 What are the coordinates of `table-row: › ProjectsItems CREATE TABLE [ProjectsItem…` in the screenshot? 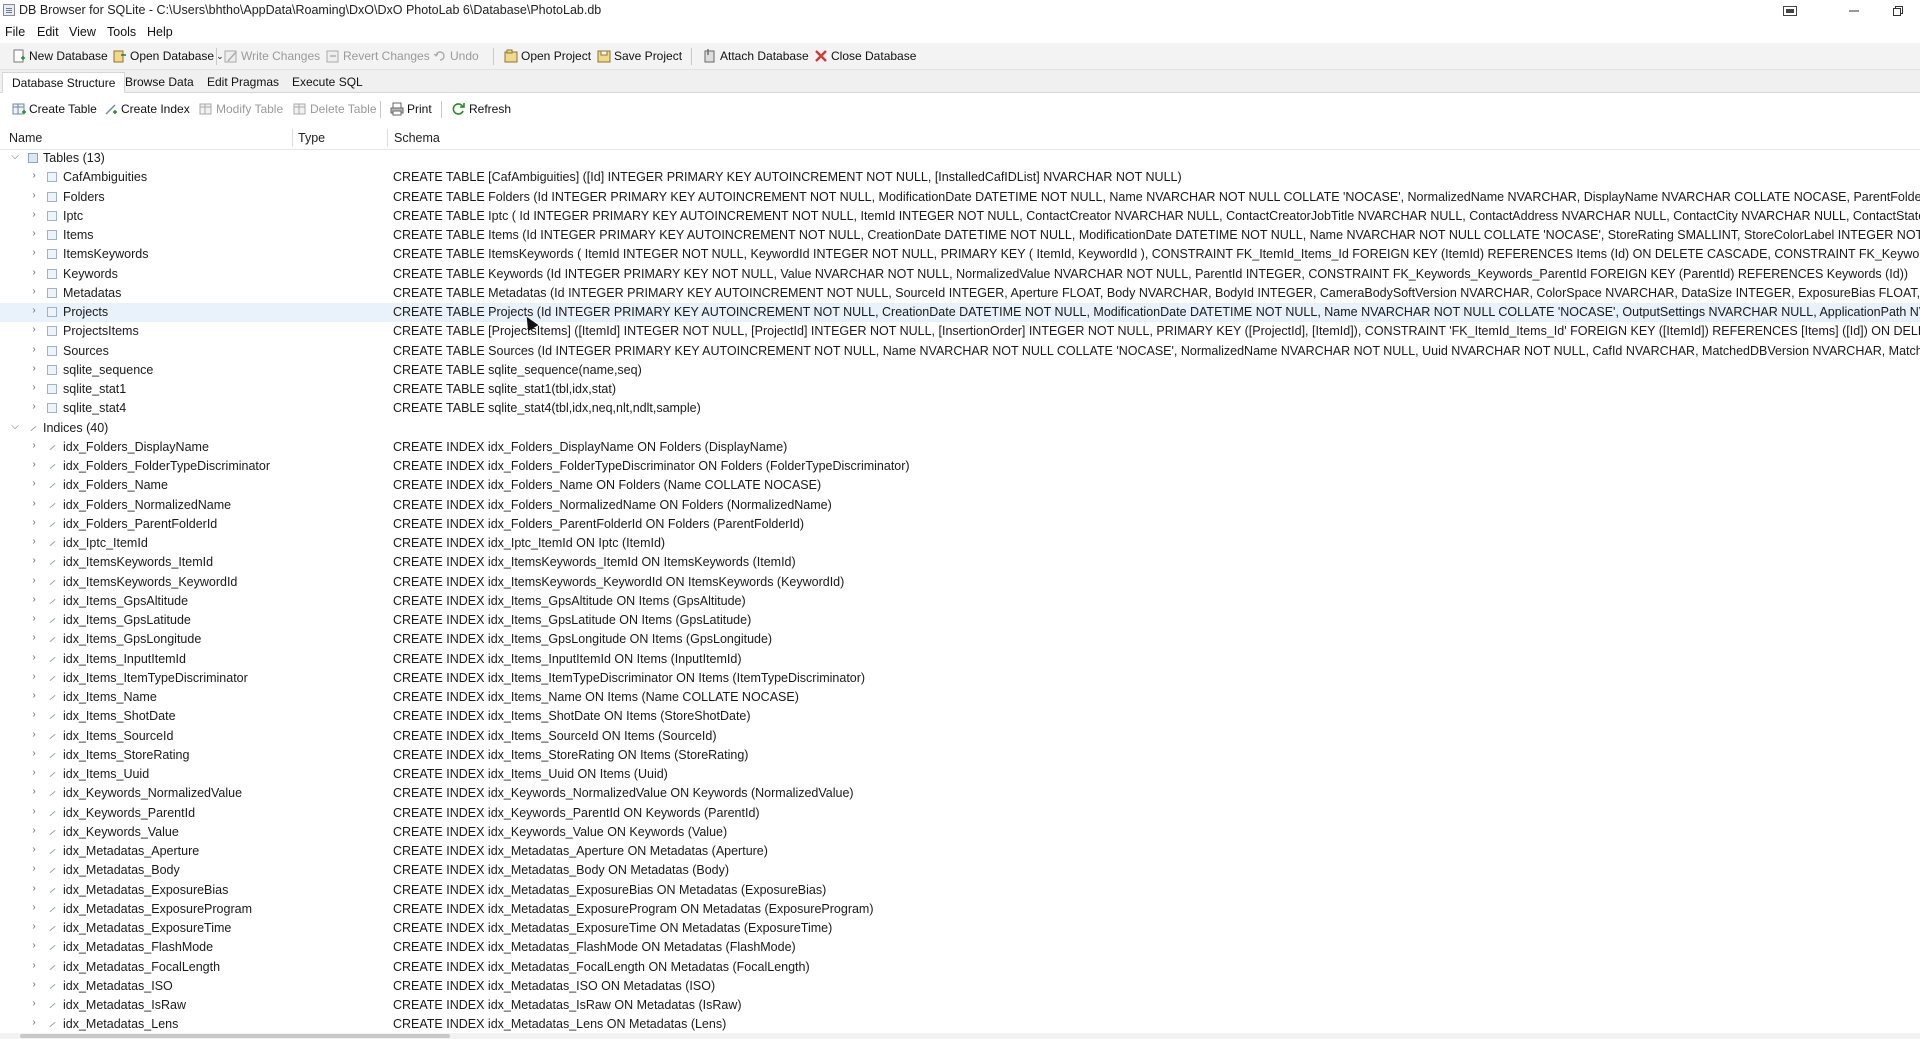 It's located at (960, 331).